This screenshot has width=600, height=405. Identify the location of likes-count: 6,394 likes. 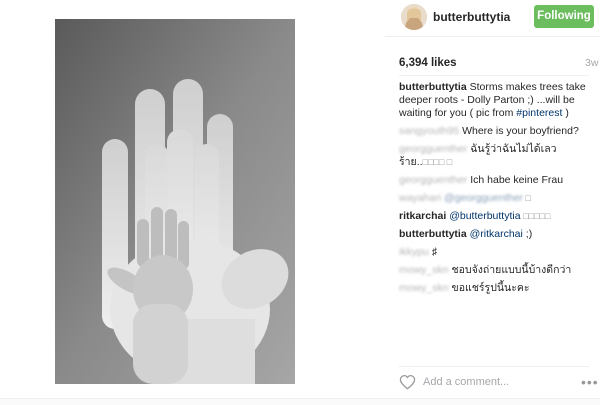
(428, 63).